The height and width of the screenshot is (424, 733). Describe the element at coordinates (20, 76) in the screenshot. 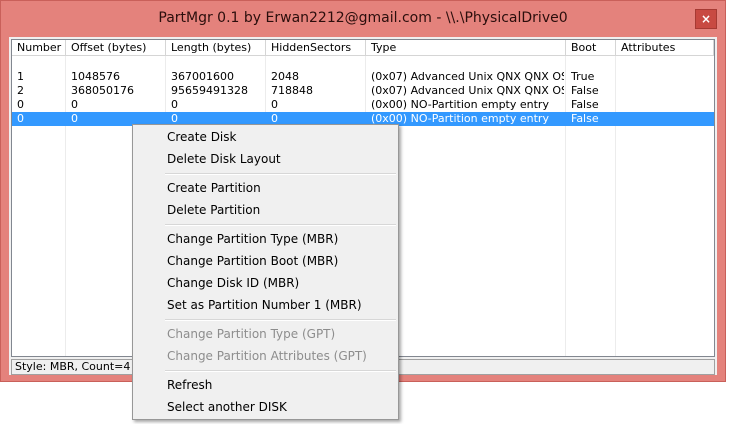

I see `cell-number: 1` at that location.